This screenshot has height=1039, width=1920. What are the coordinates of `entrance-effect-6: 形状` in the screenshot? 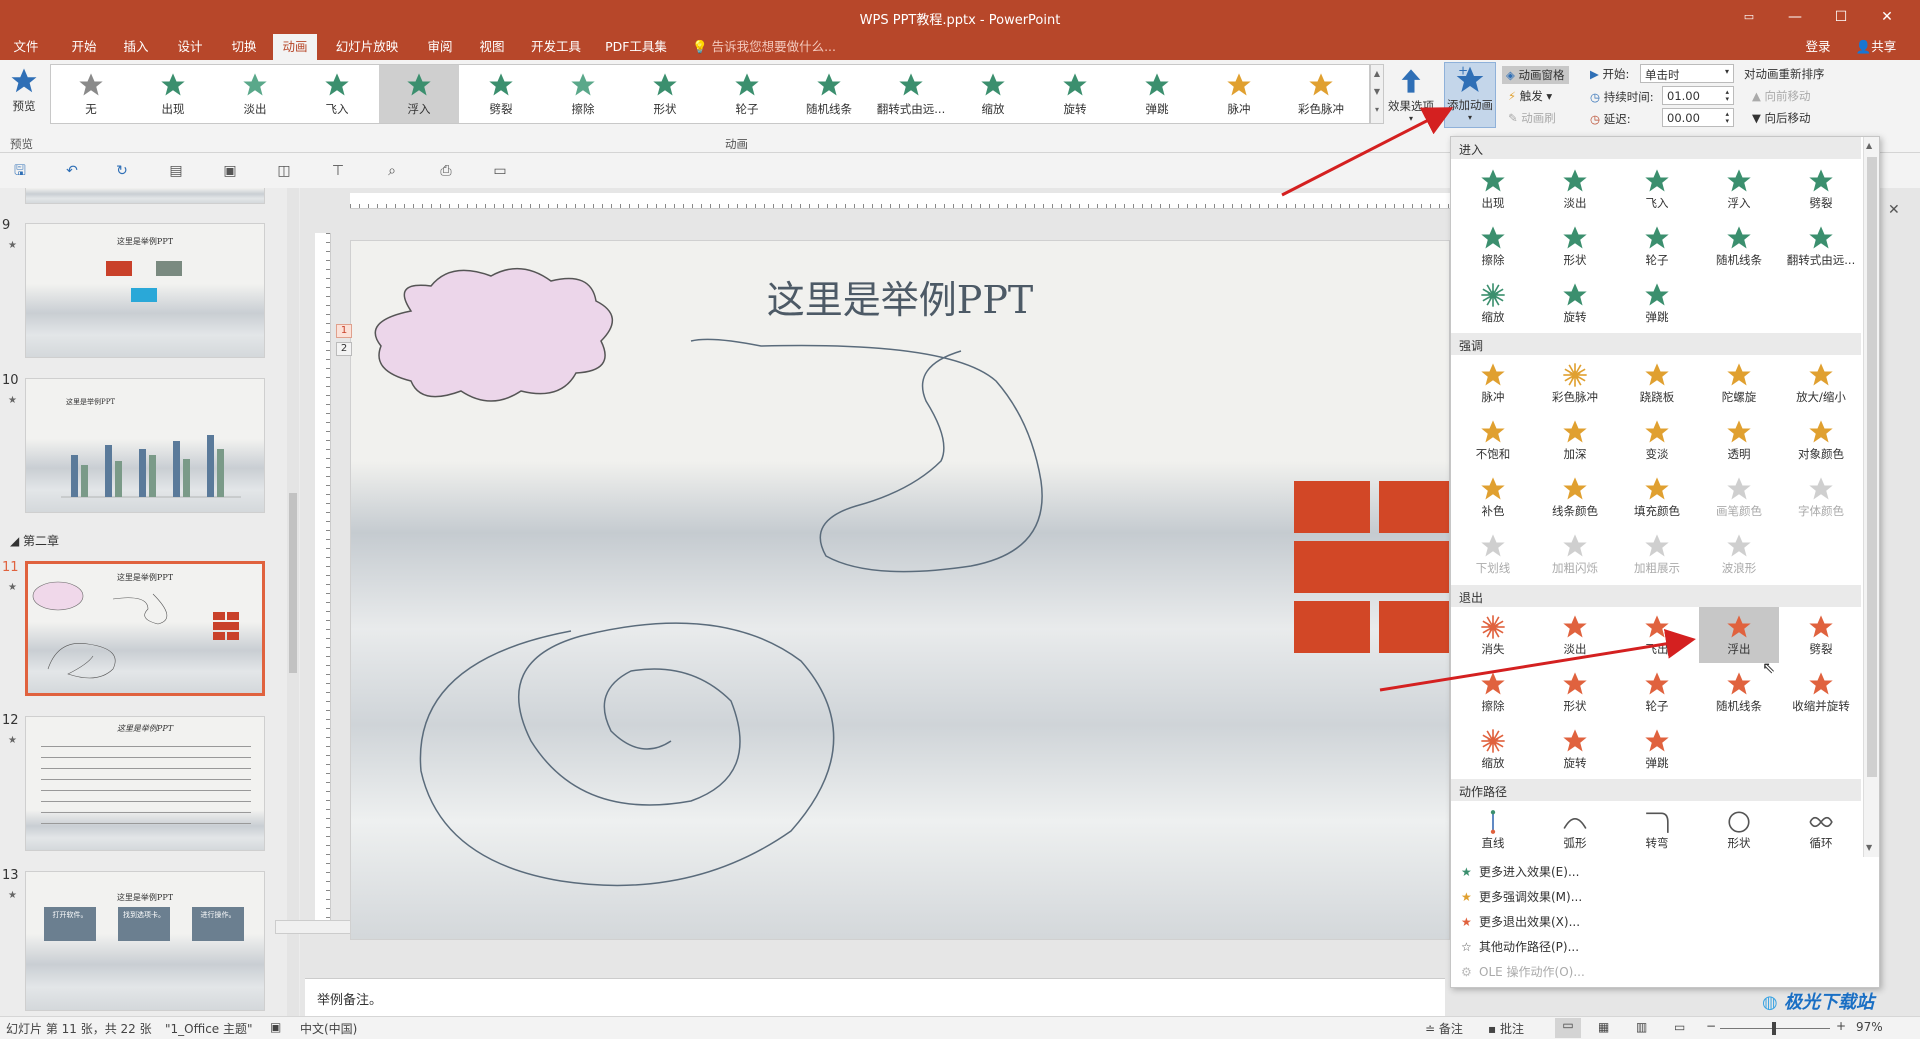 It's located at (1575, 246).